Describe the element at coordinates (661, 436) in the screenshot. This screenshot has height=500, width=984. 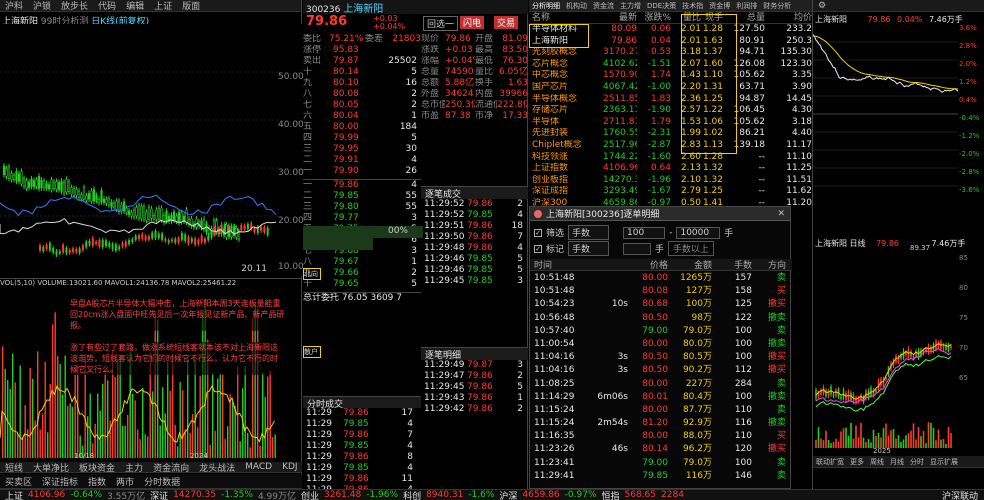
I see `detail-row: 11:16:35 80.00 88.0万 110 买` at that location.